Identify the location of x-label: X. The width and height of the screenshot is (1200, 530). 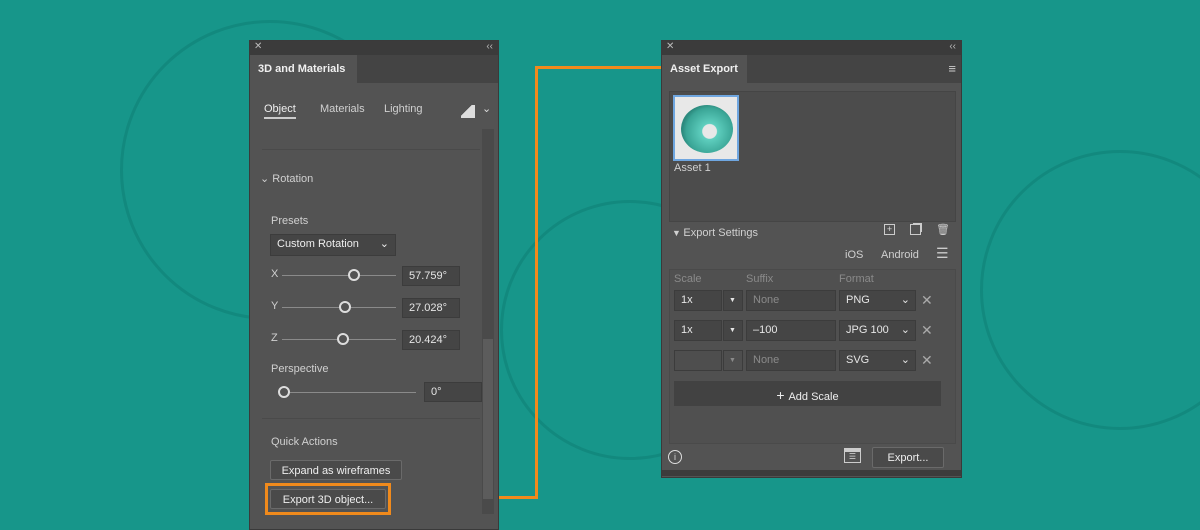
(275, 274).